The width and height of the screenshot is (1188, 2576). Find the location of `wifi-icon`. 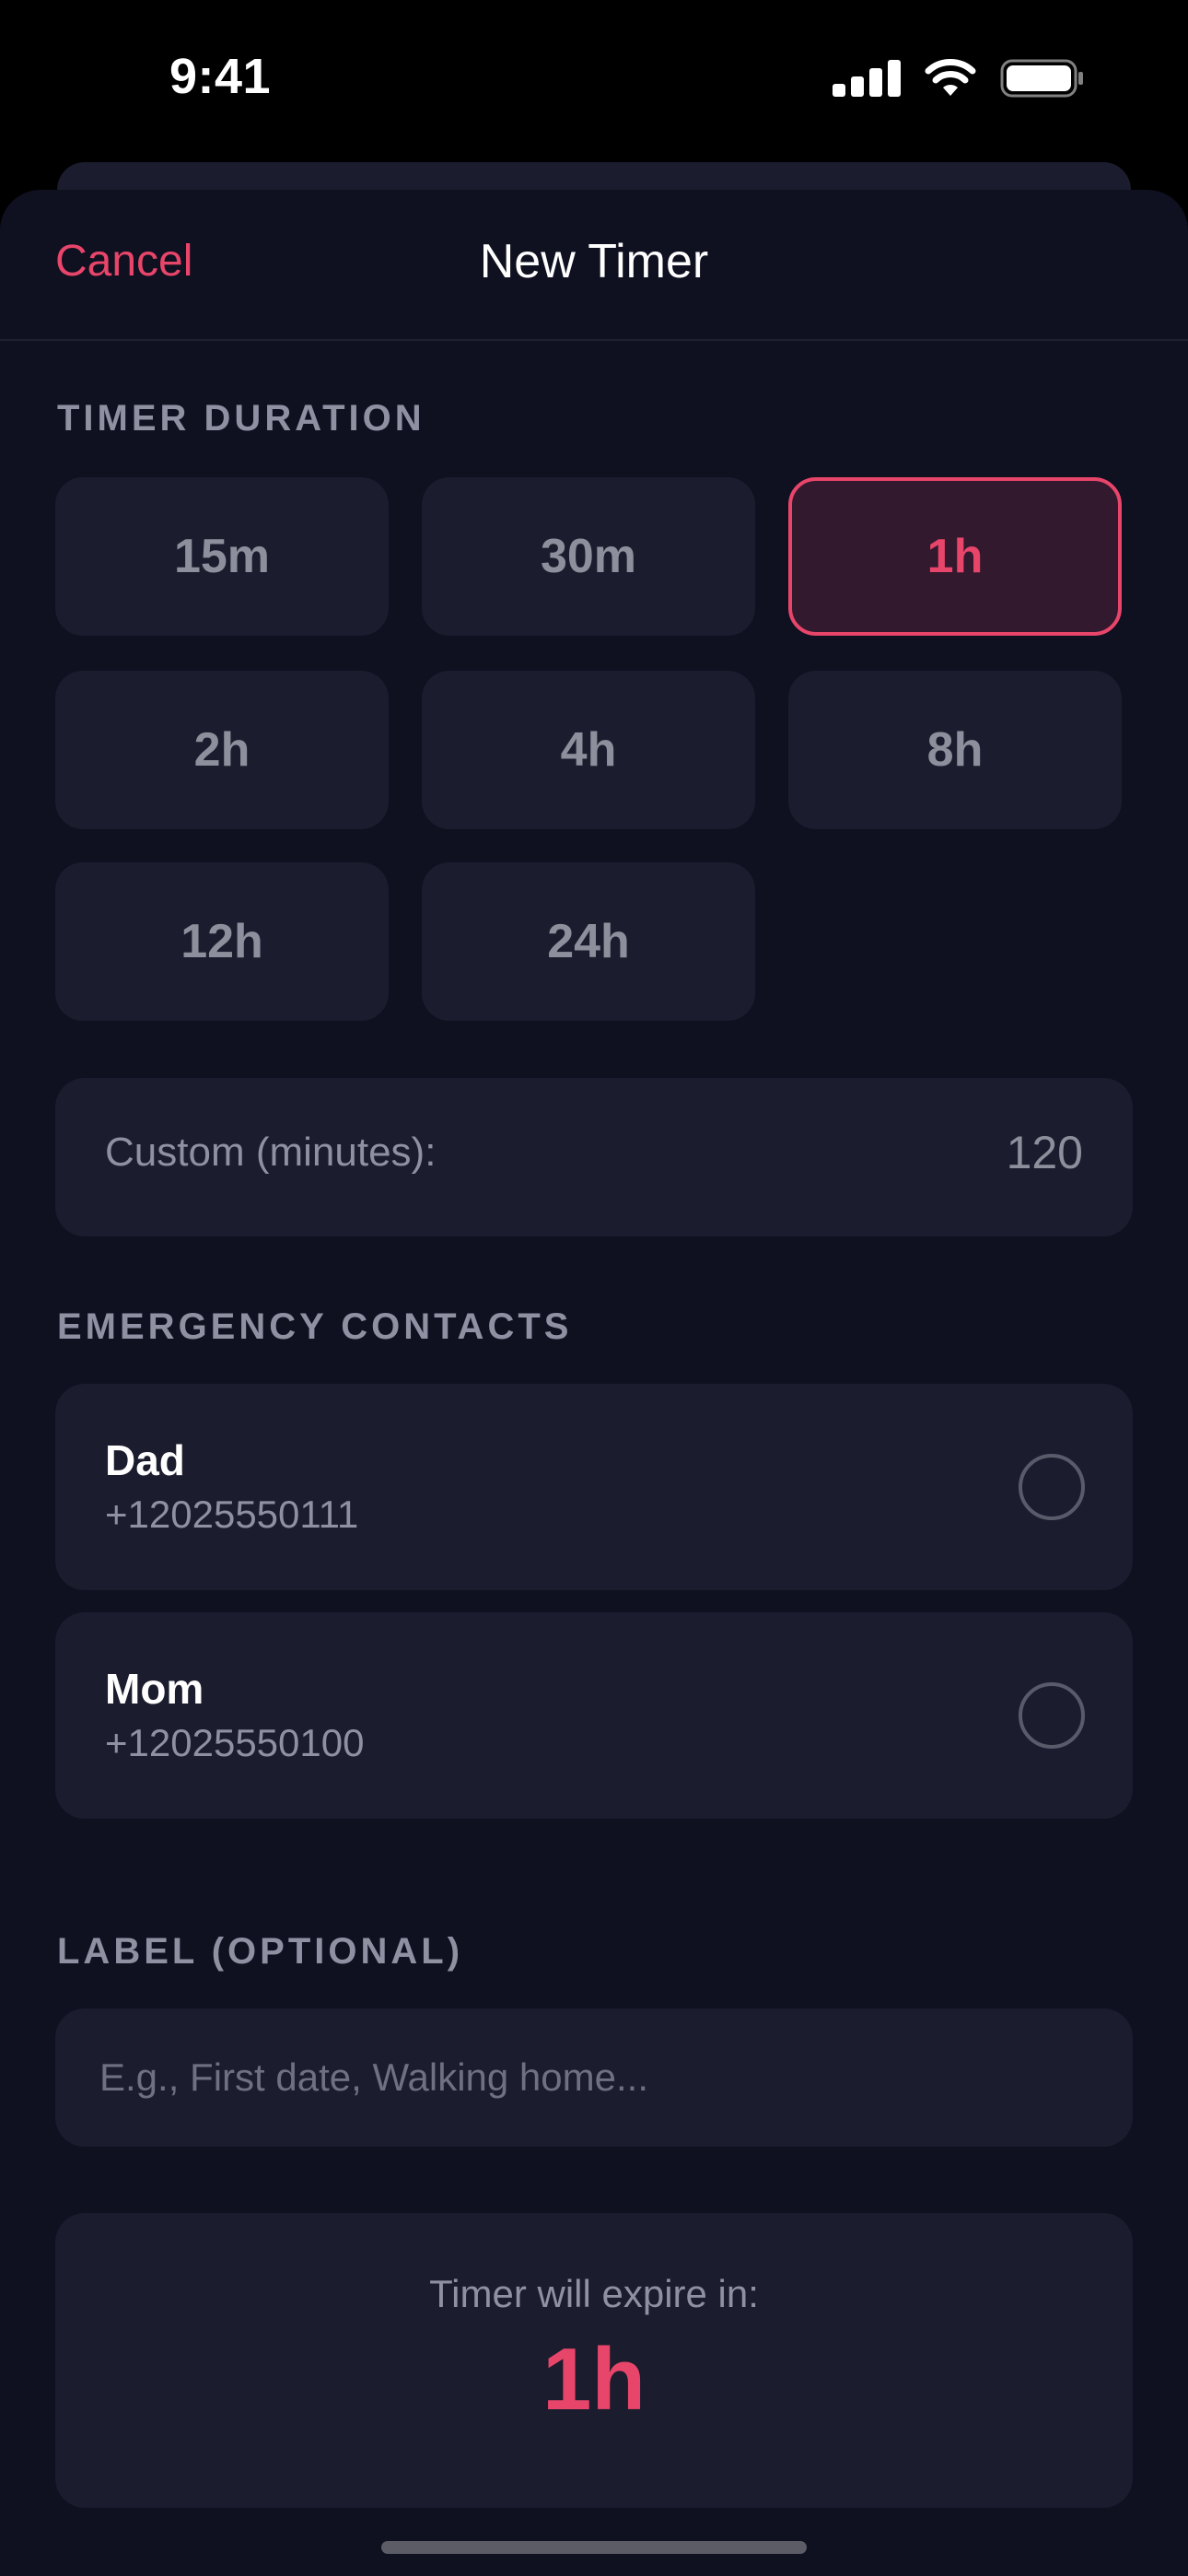

wifi-icon is located at coordinates (951, 77).